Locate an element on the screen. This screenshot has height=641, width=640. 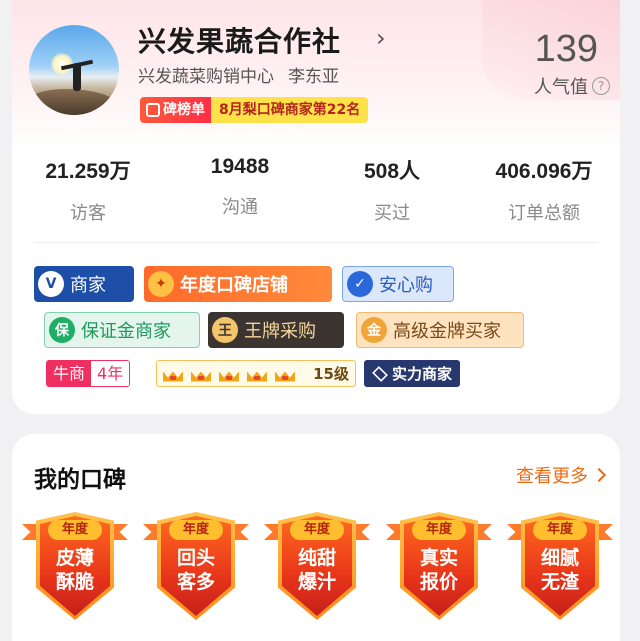
tag-label: 商家 is located at coordinates (88, 285).